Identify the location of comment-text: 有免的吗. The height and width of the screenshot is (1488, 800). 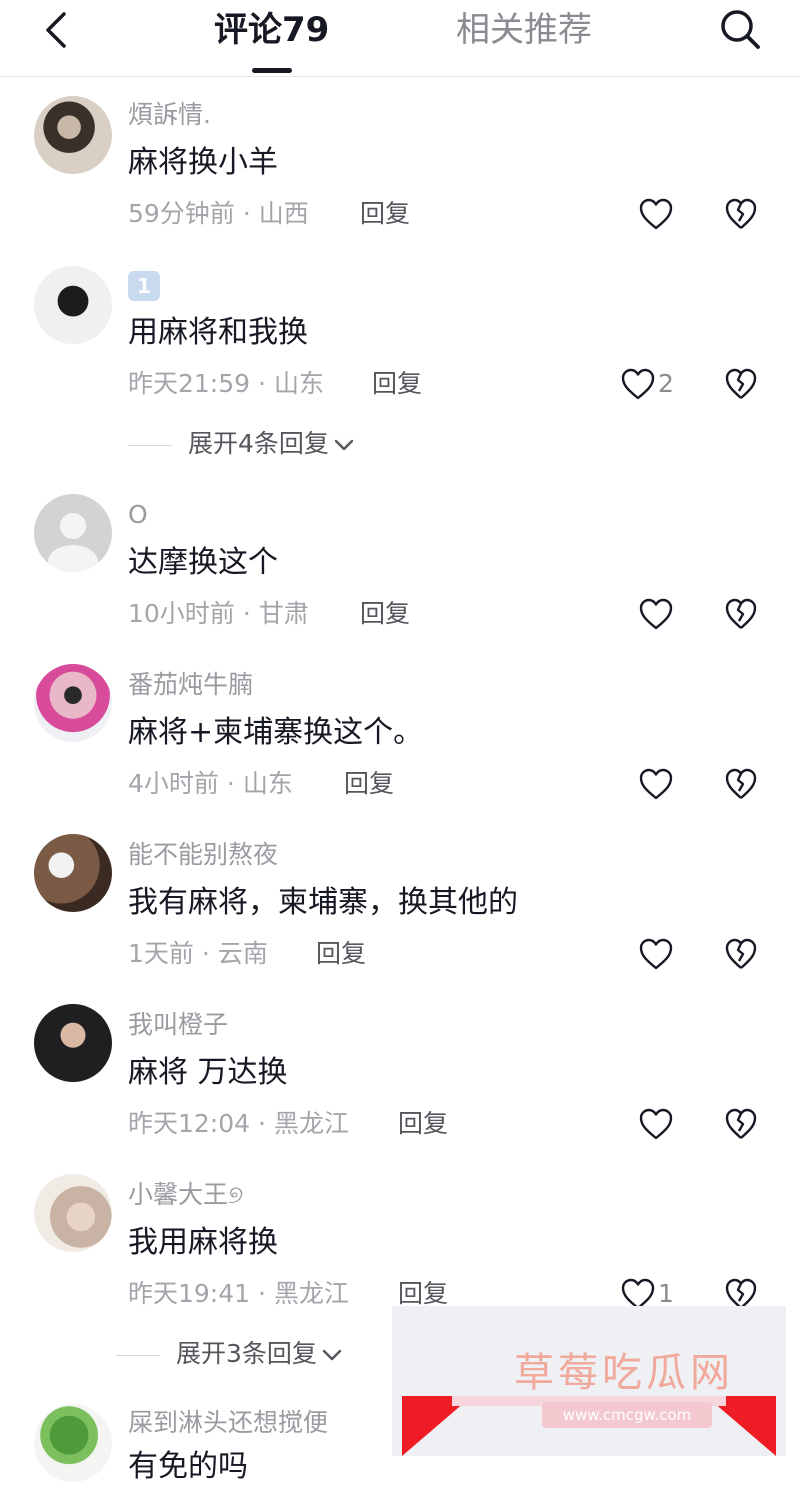
(188, 1466).